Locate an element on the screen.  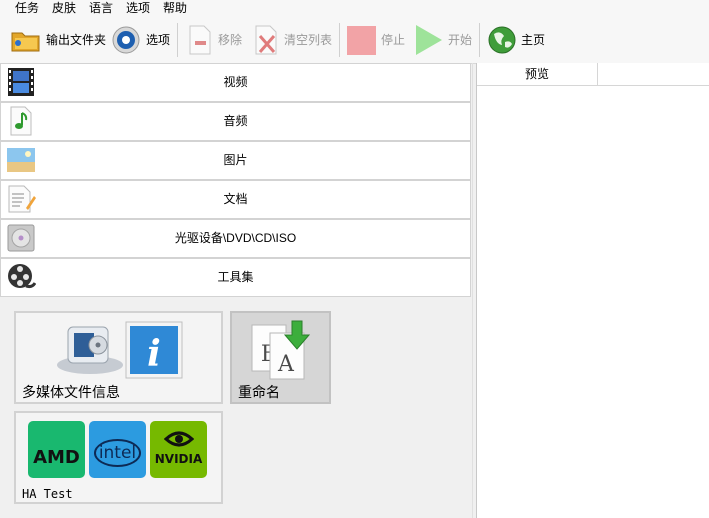
options-button: 选项 is located at coordinates (140, 40).